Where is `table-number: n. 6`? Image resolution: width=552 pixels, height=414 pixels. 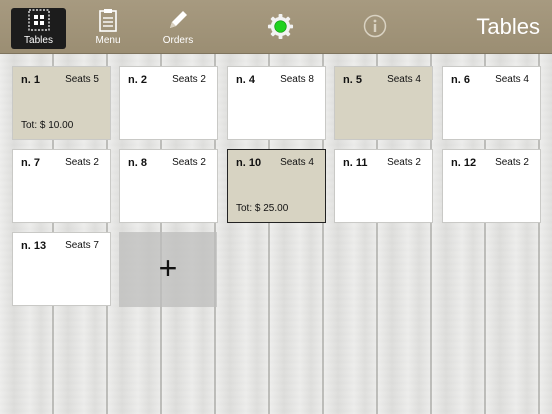
table-number: n. 6 is located at coordinates (460, 80).